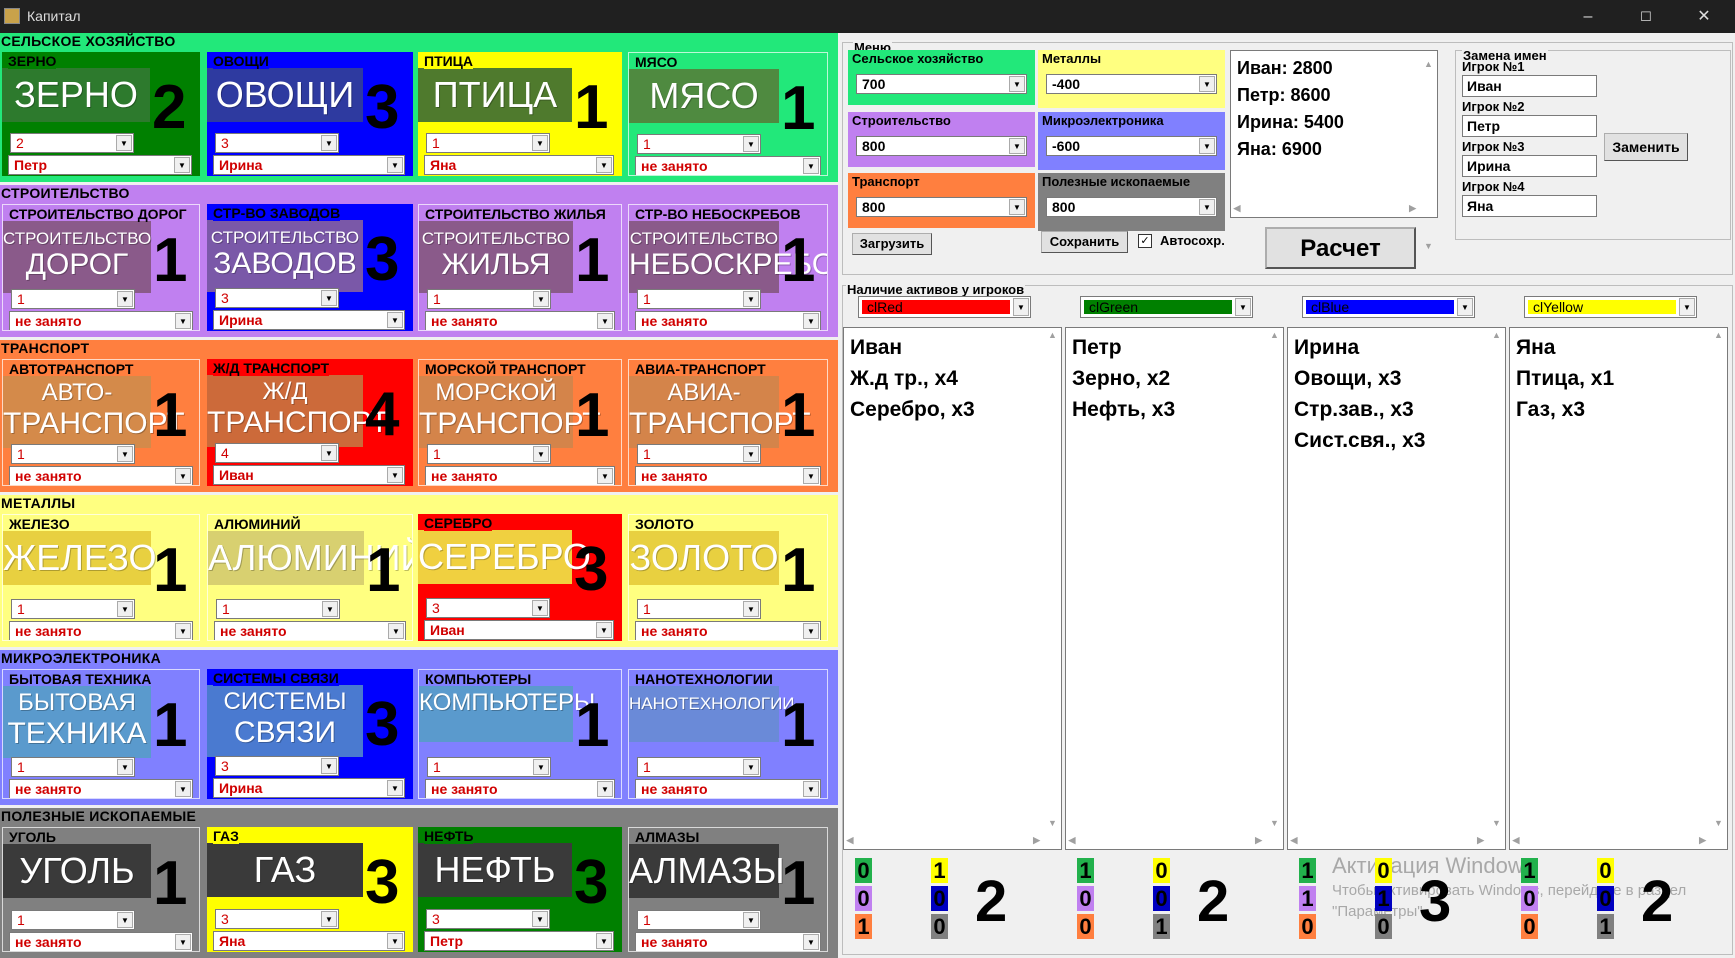 The height and width of the screenshot is (958, 1735). What do you see at coordinates (1618, 588) in the screenshot?
I see `player-assets-memo-4: Яна Птица, х1 Газ, х3 ▲ ▼ ◀ ▶` at bounding box center [1618, 588].